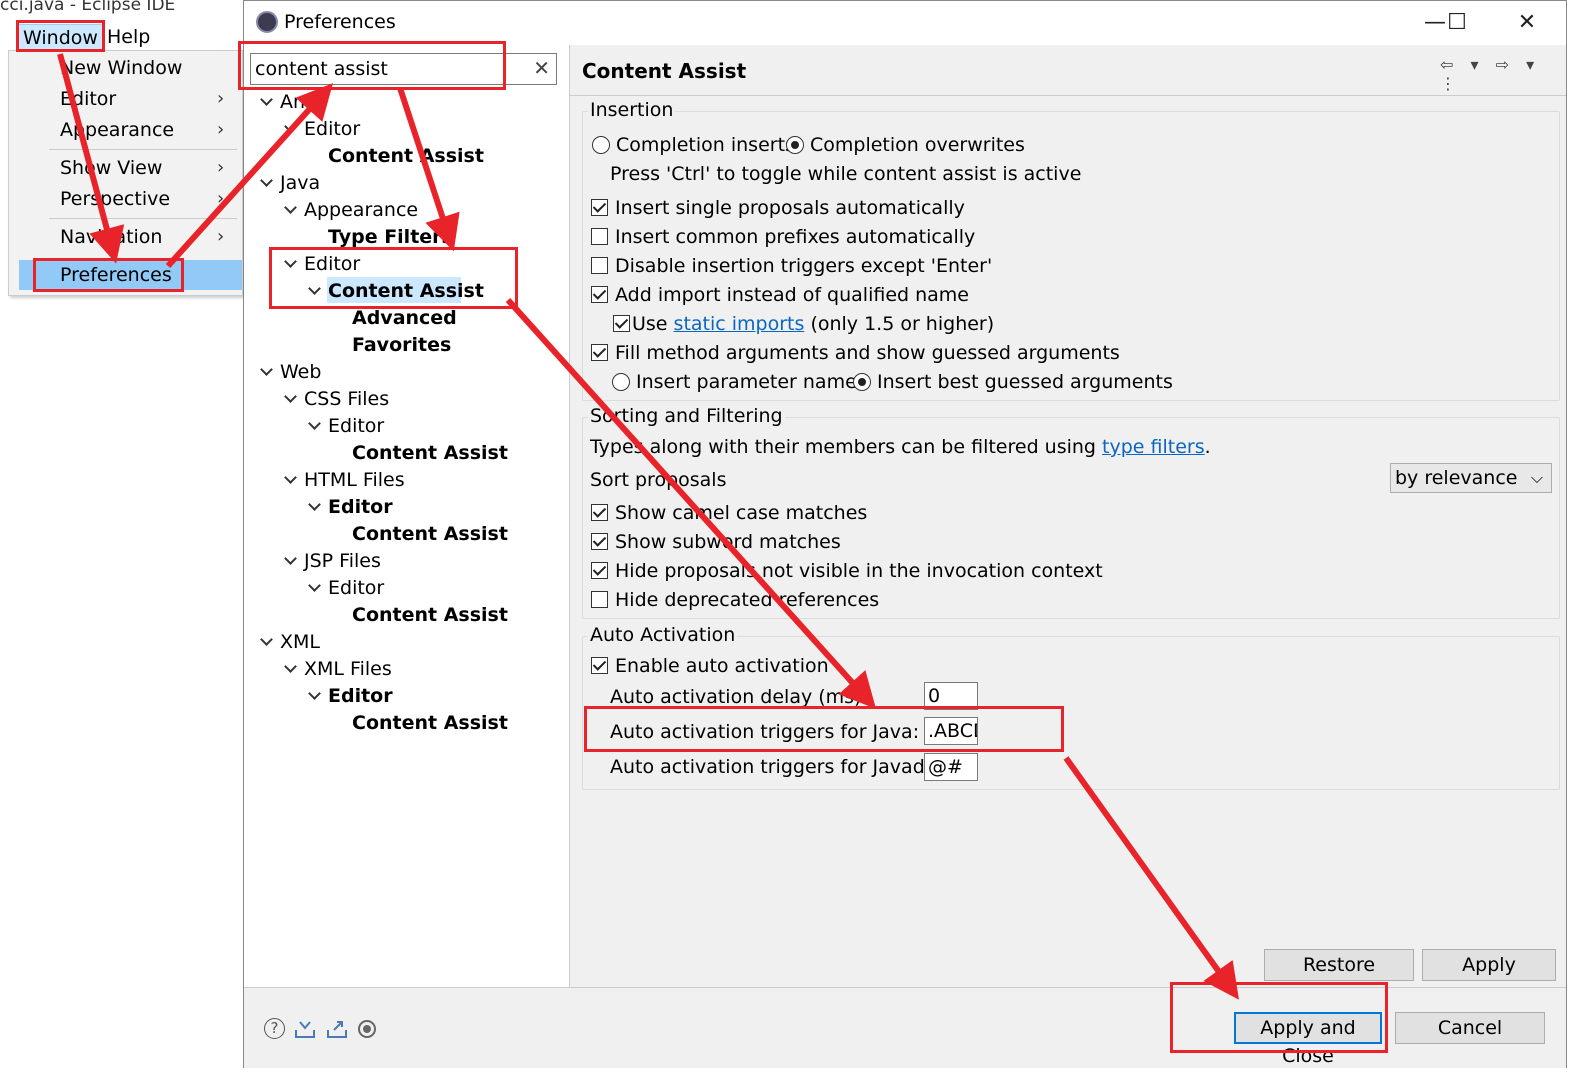 The image size is (1573, 1076). What do you see at coordinates (1527, 23) in the screenshot?
I see `close-button: ✕` at bounding box center [1527, 23].